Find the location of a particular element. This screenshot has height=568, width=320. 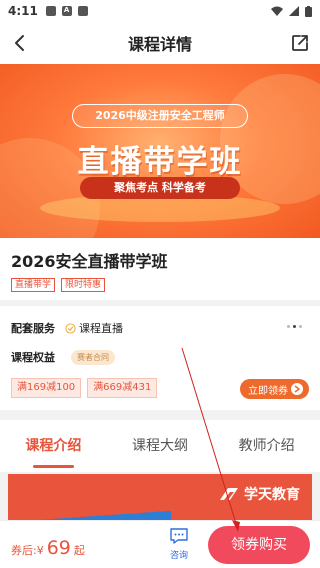

claim-coupon-button: 立即领券 is located at coordinates (274, 389).